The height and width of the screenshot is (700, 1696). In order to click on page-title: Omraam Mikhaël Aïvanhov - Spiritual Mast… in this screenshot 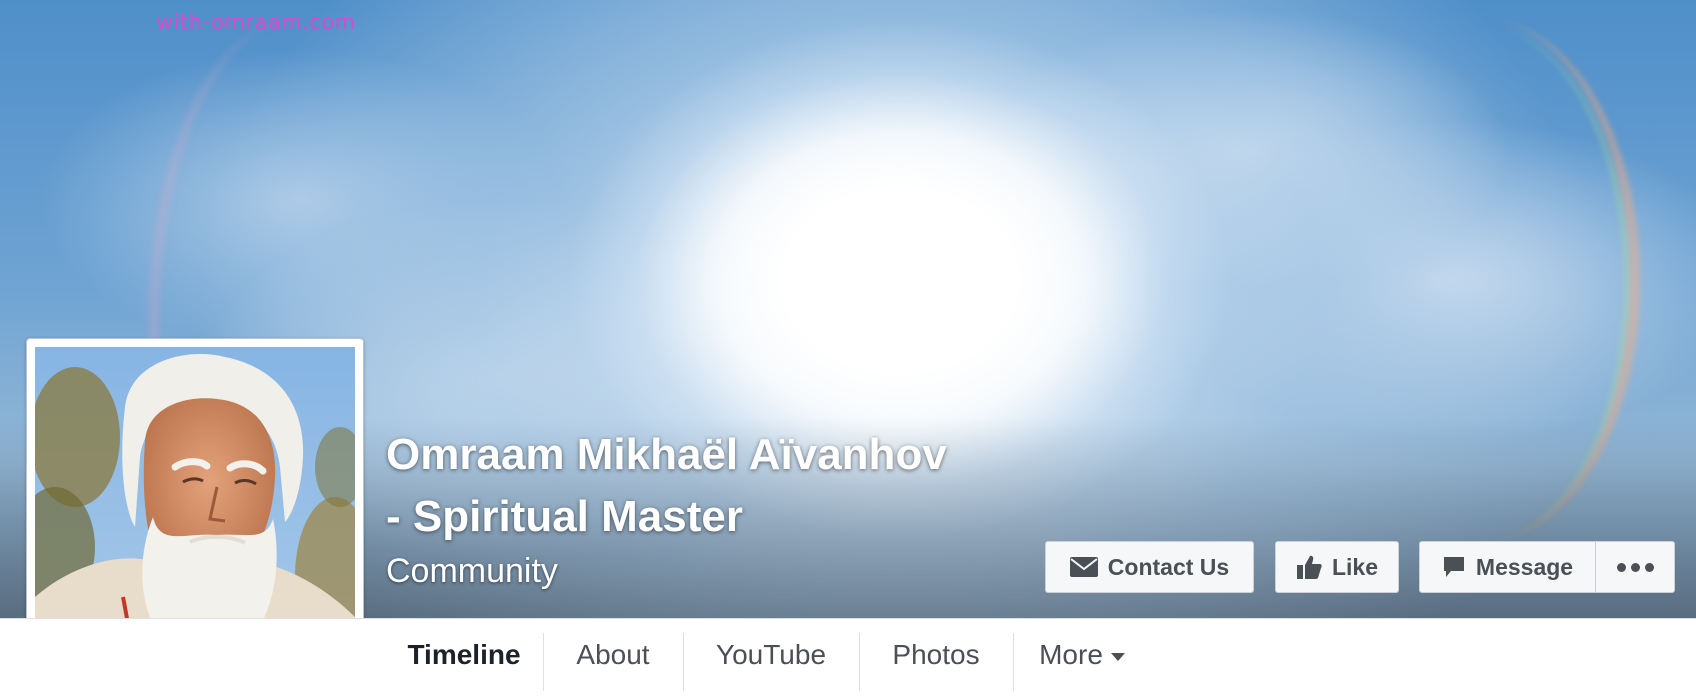, I will do `click(706, 486)`.